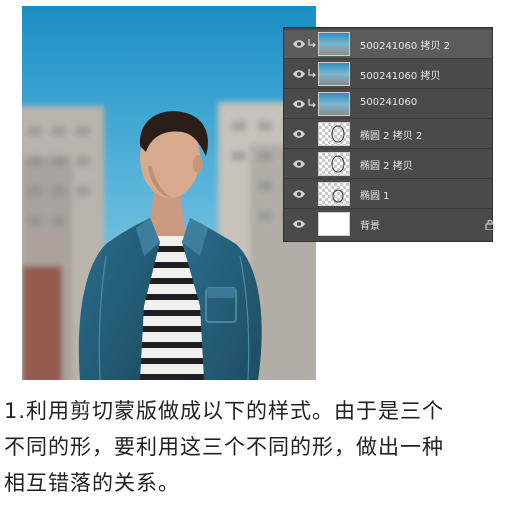 The height and width of the screenshot is (514, 528). I want to click on layer-row: 500241060, so click(388, 104).